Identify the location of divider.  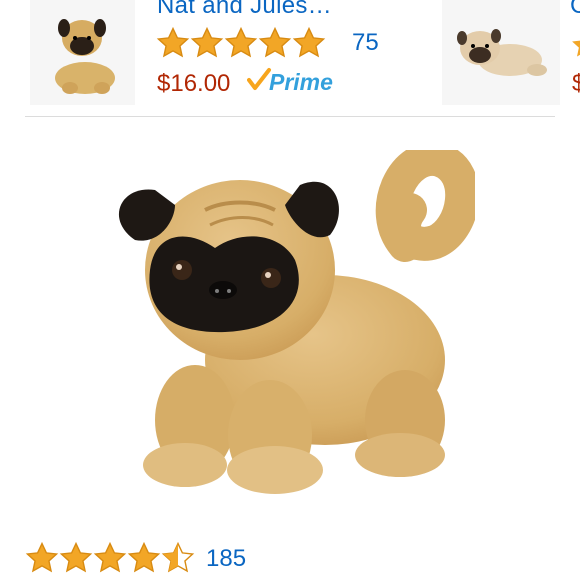
(290, 116).